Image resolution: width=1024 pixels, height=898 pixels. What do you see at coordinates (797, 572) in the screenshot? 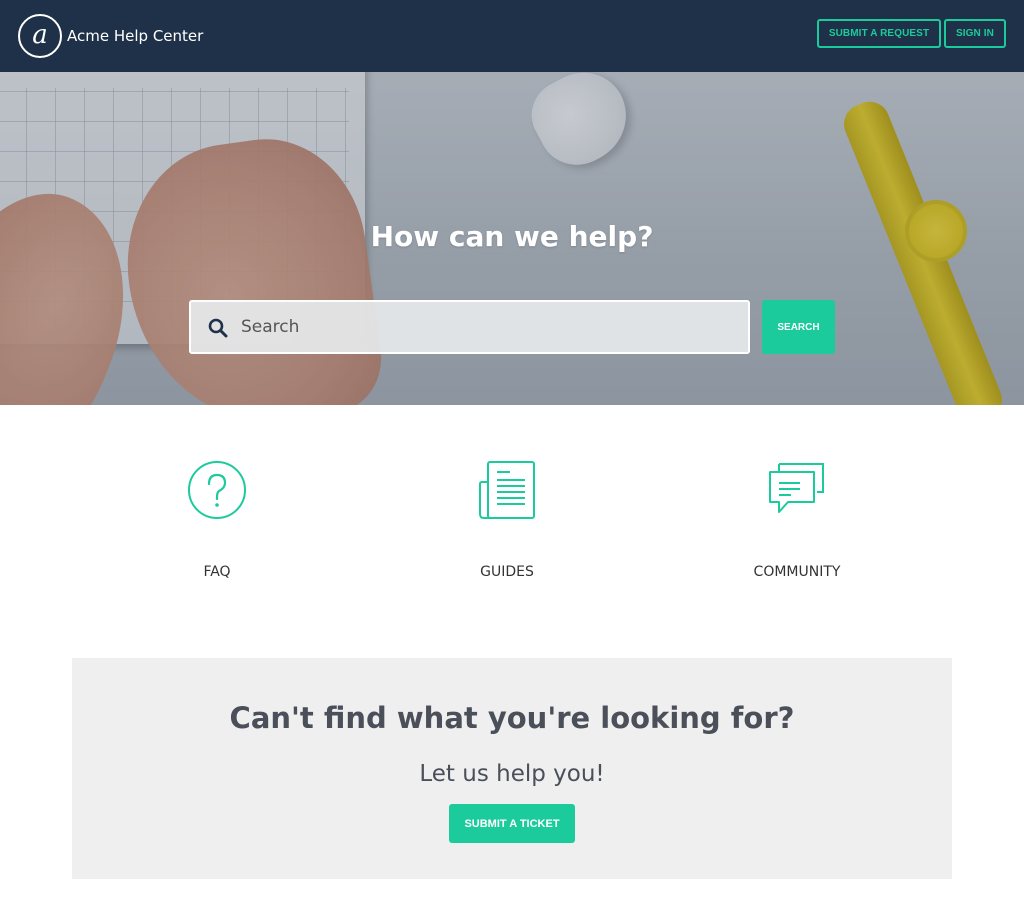
I see `category-label: COMMUNITY` at bounding box center [797, 572].